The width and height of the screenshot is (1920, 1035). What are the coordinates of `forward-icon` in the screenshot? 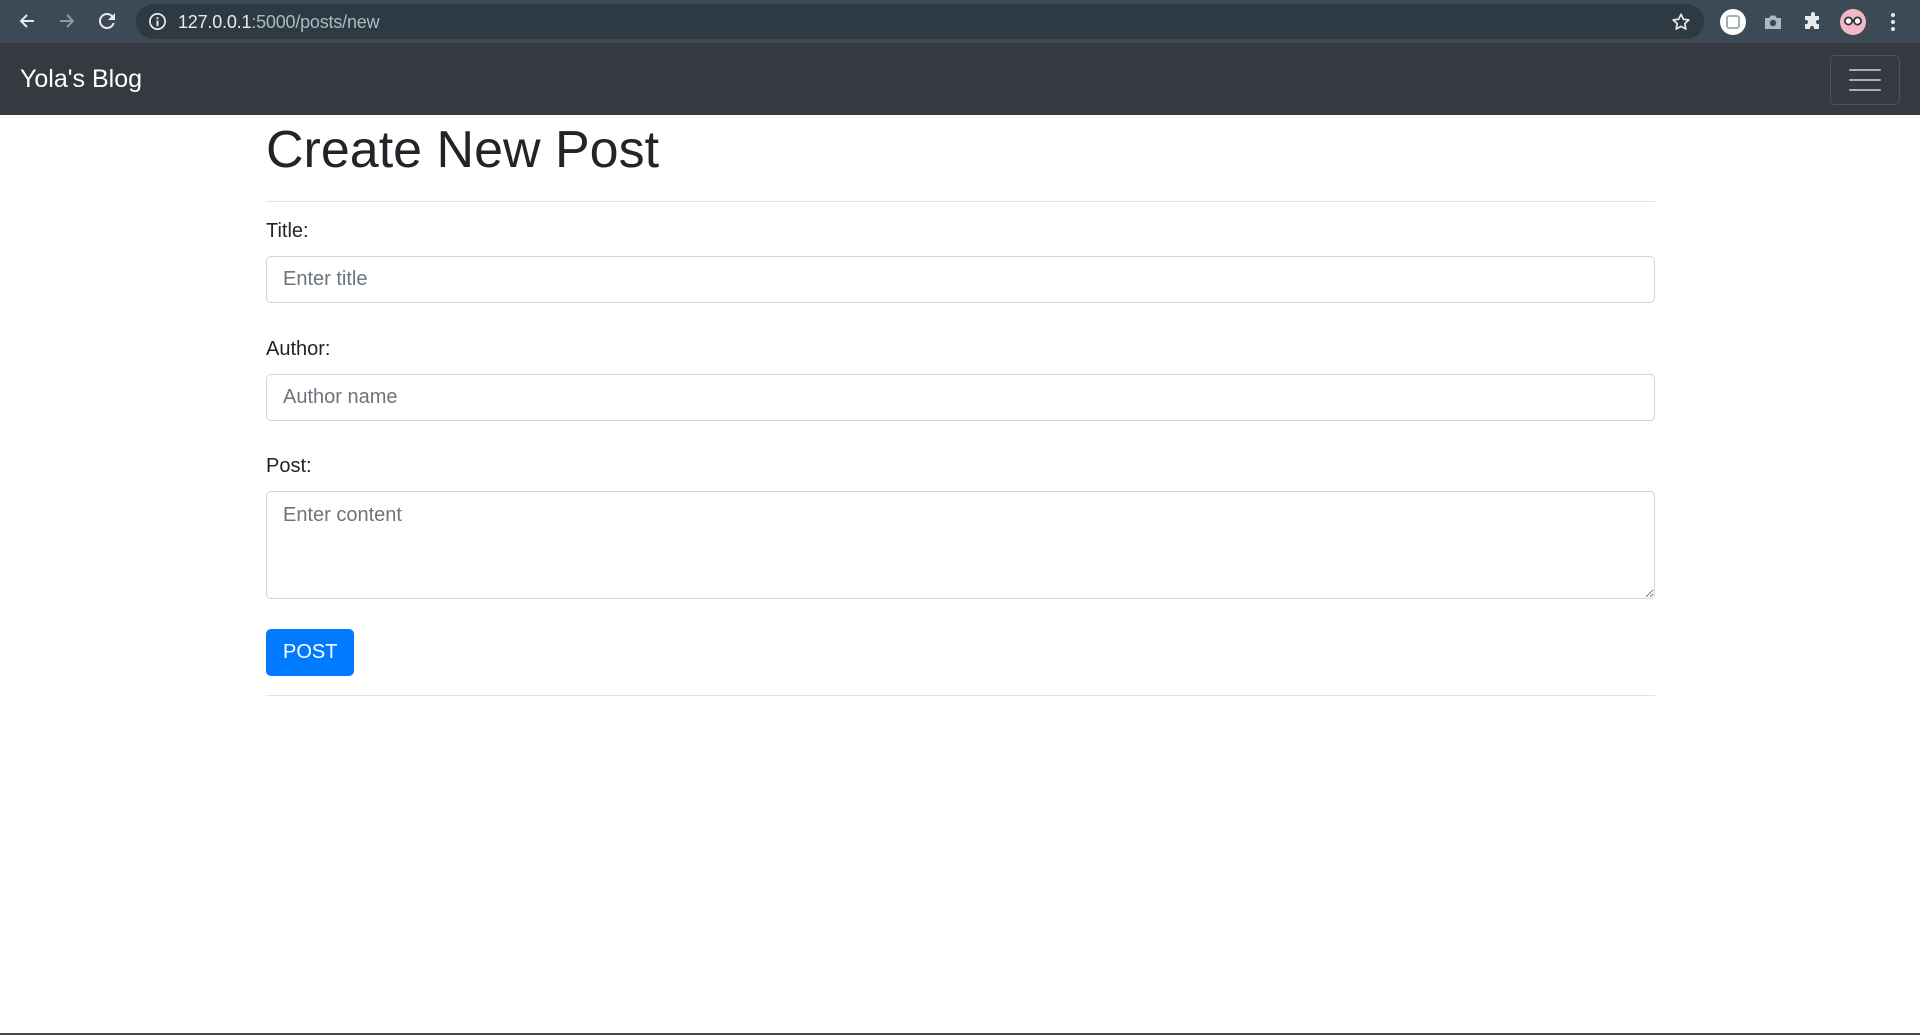 It's located at (67, 21).